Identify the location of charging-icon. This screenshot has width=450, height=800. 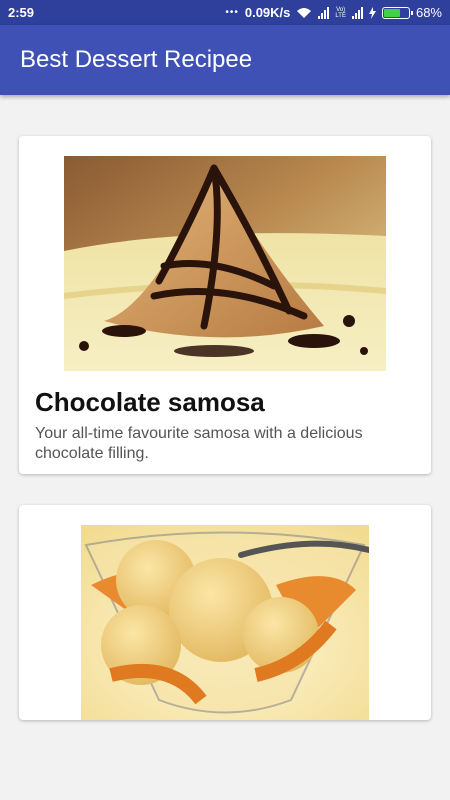
(372, 12).